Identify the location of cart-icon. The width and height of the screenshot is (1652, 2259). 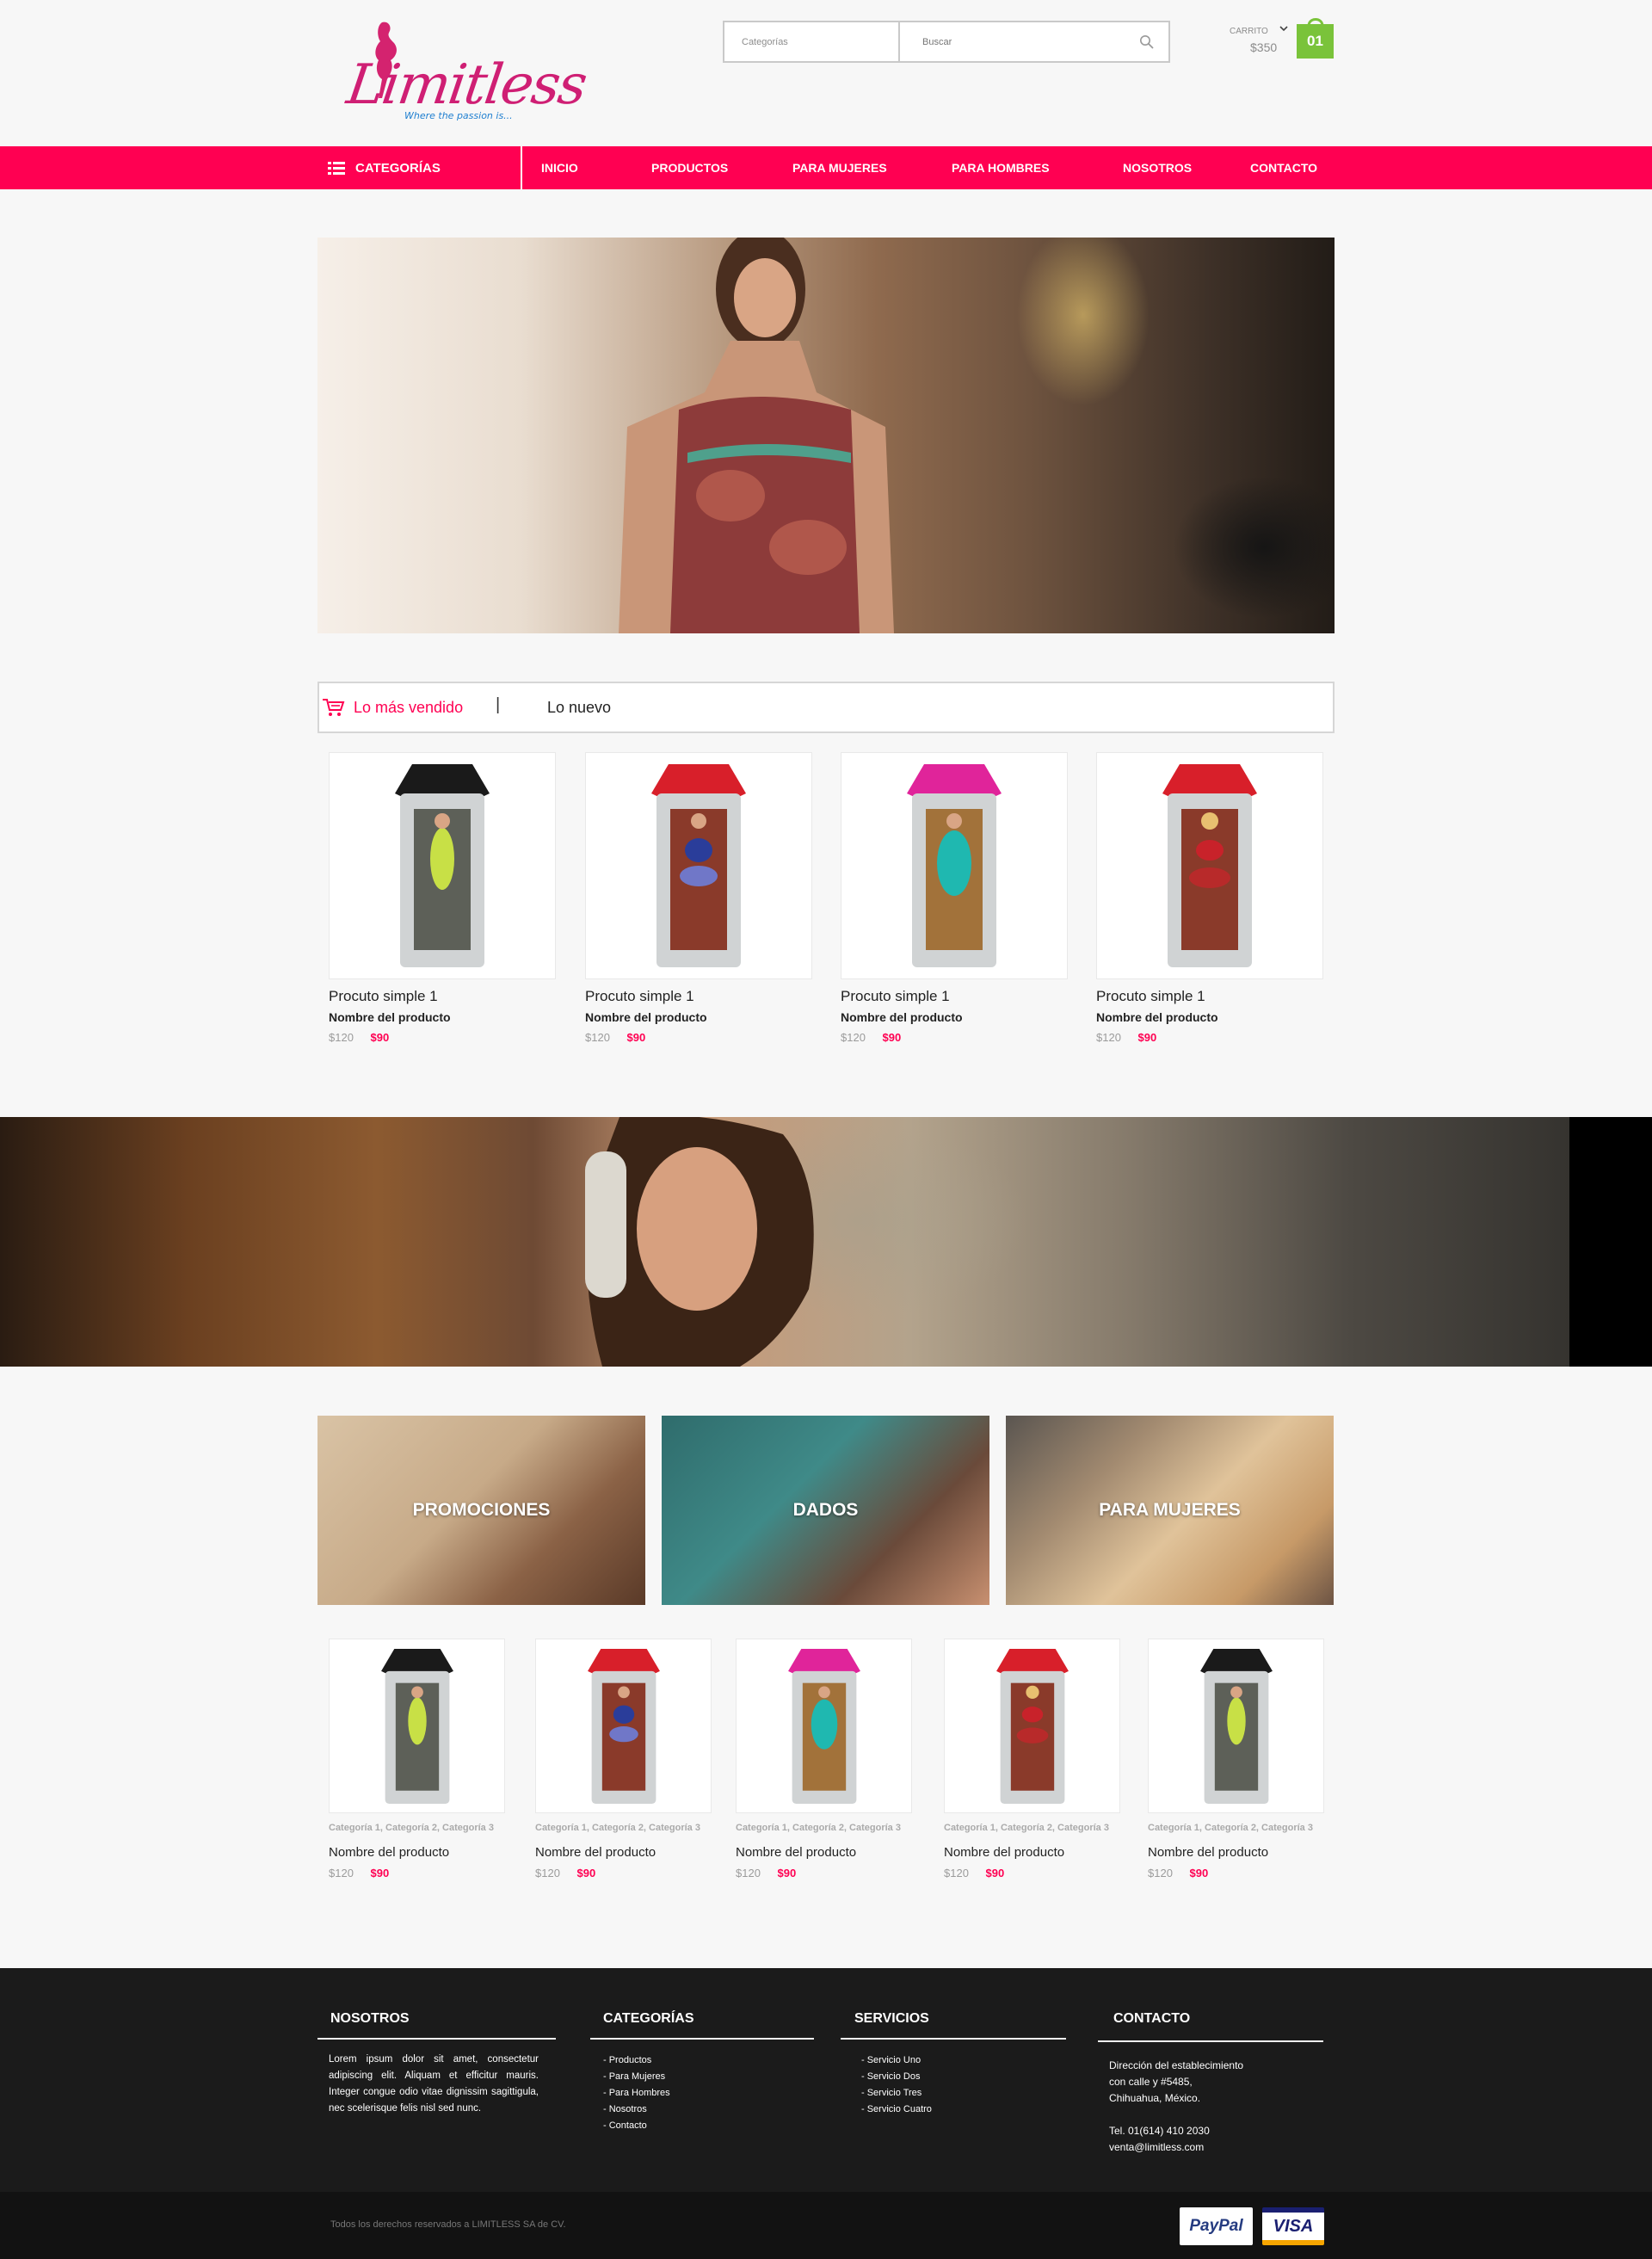
(334, 707).